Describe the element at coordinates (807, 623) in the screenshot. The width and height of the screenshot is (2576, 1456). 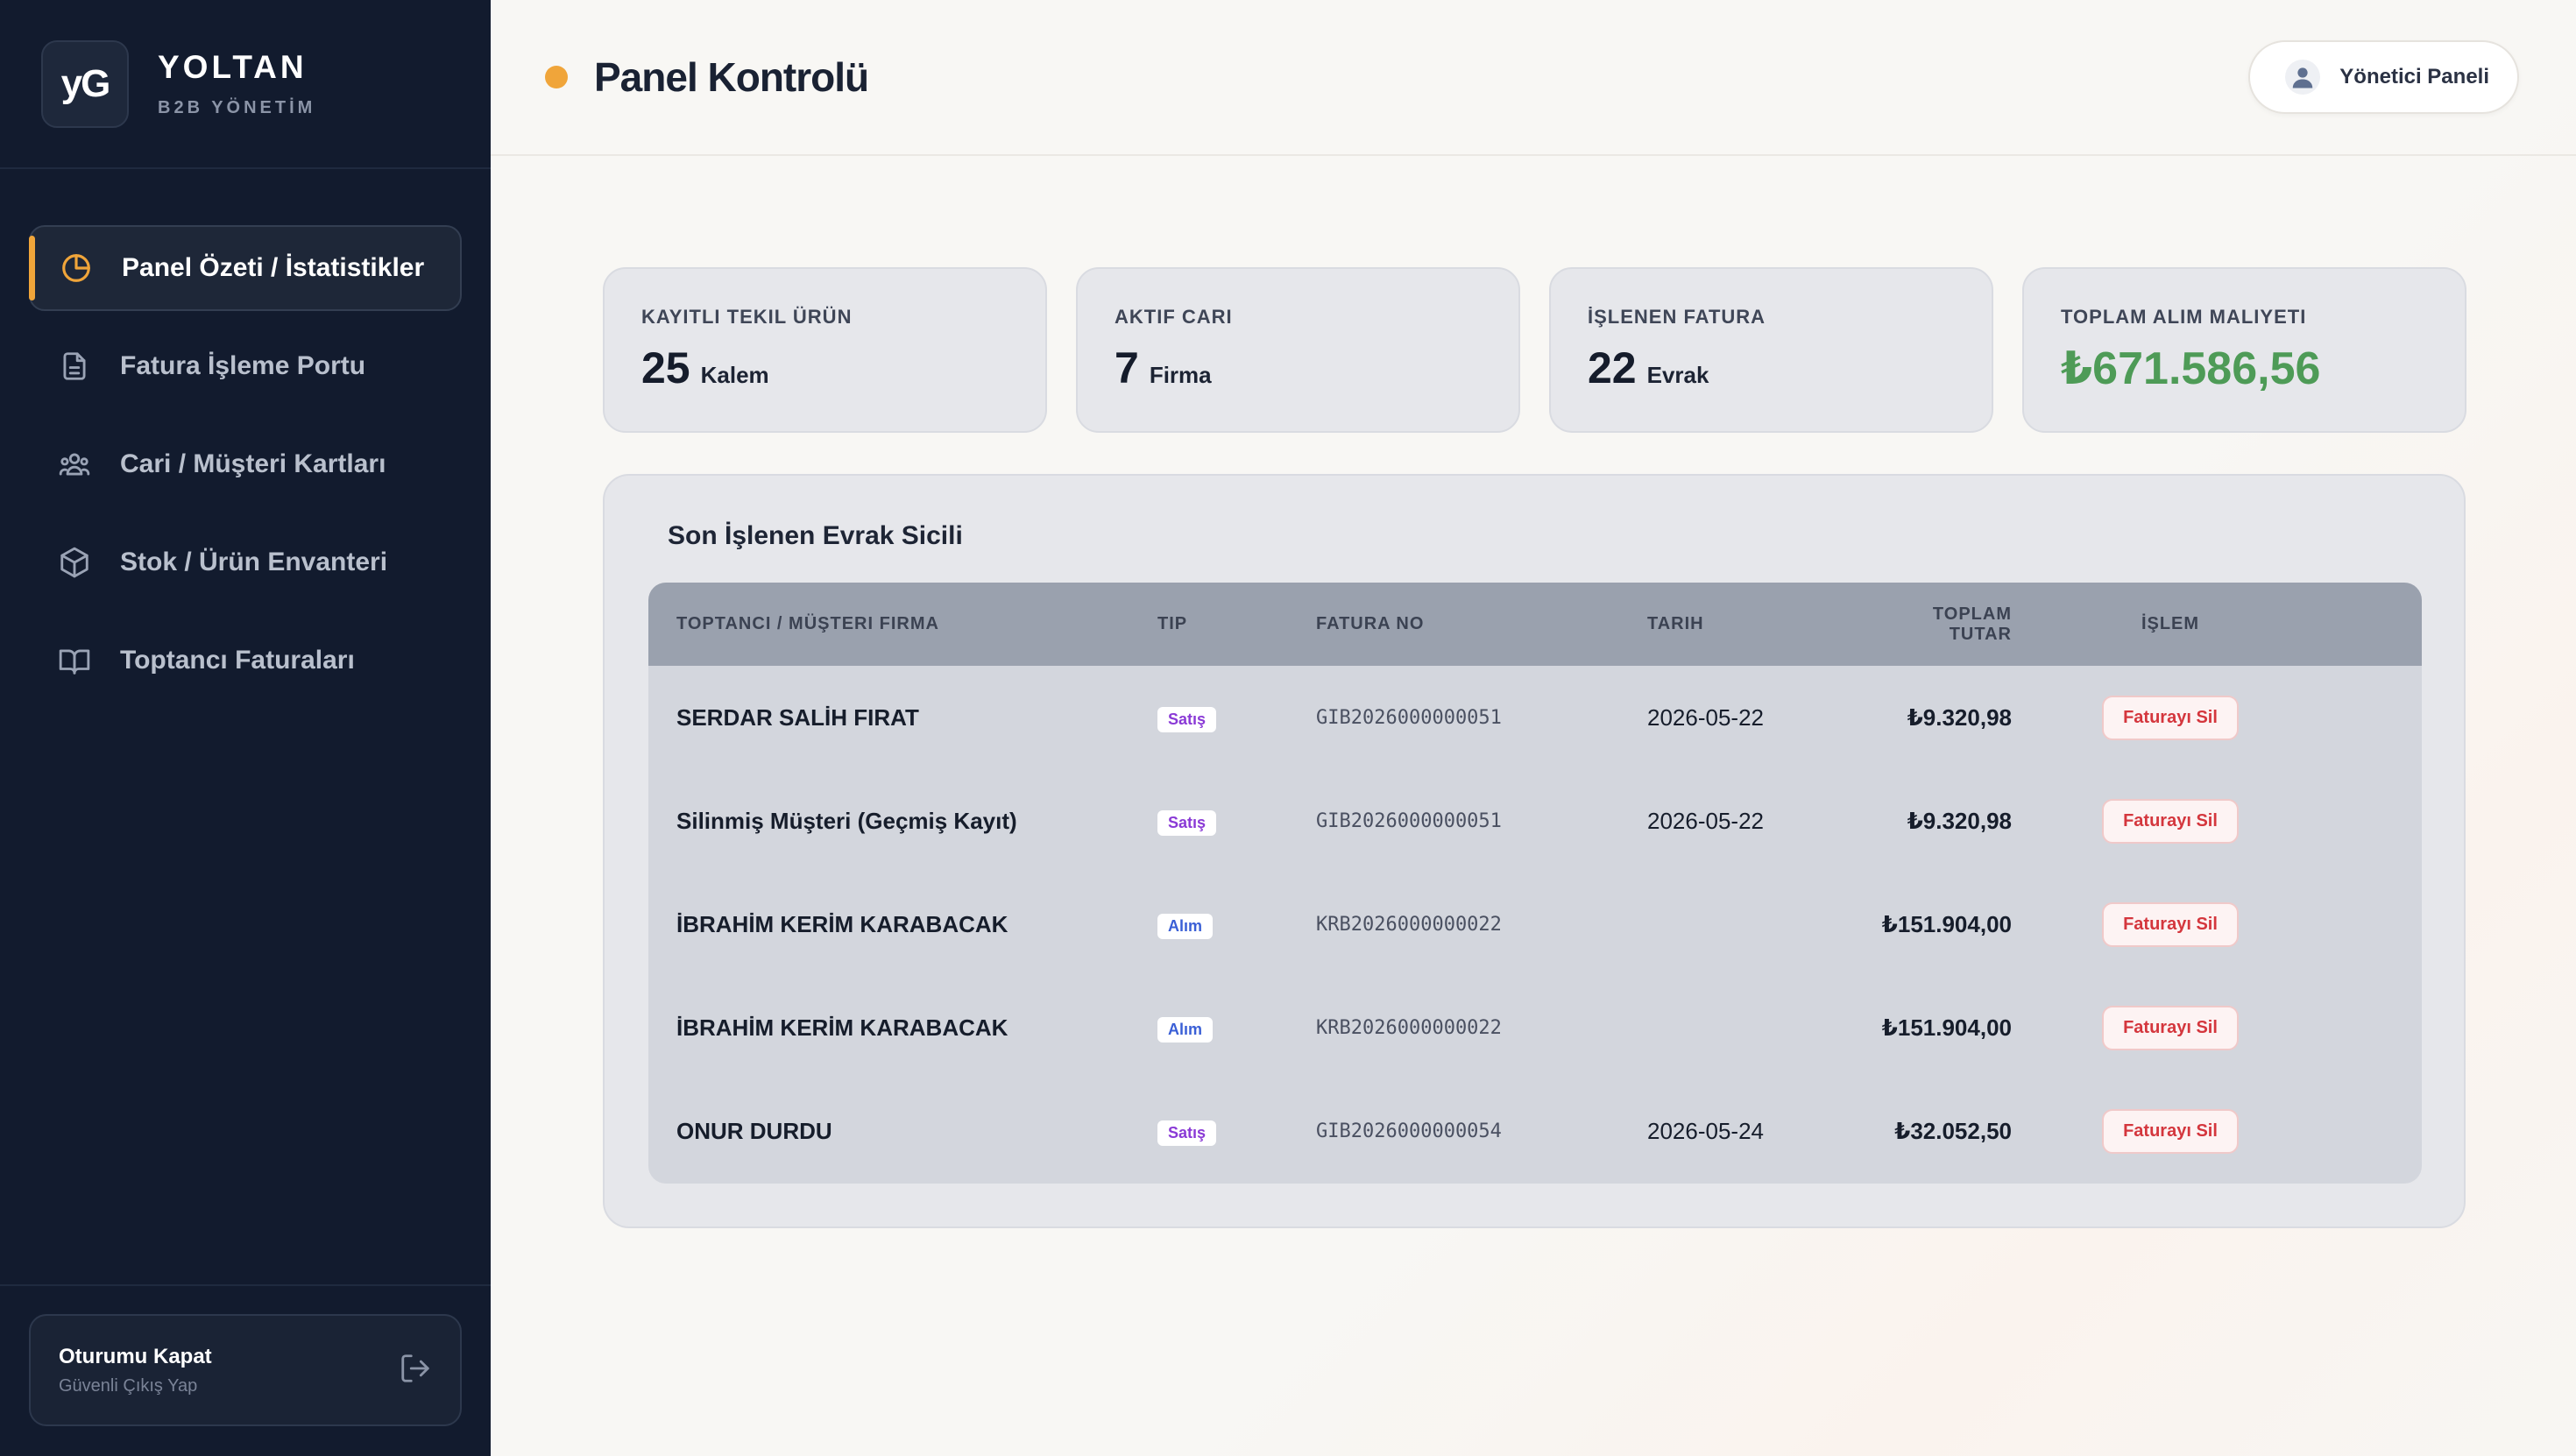
I see `column-header-firm: TOPTANCI / MÜŞTERI FIRMA` at that location.